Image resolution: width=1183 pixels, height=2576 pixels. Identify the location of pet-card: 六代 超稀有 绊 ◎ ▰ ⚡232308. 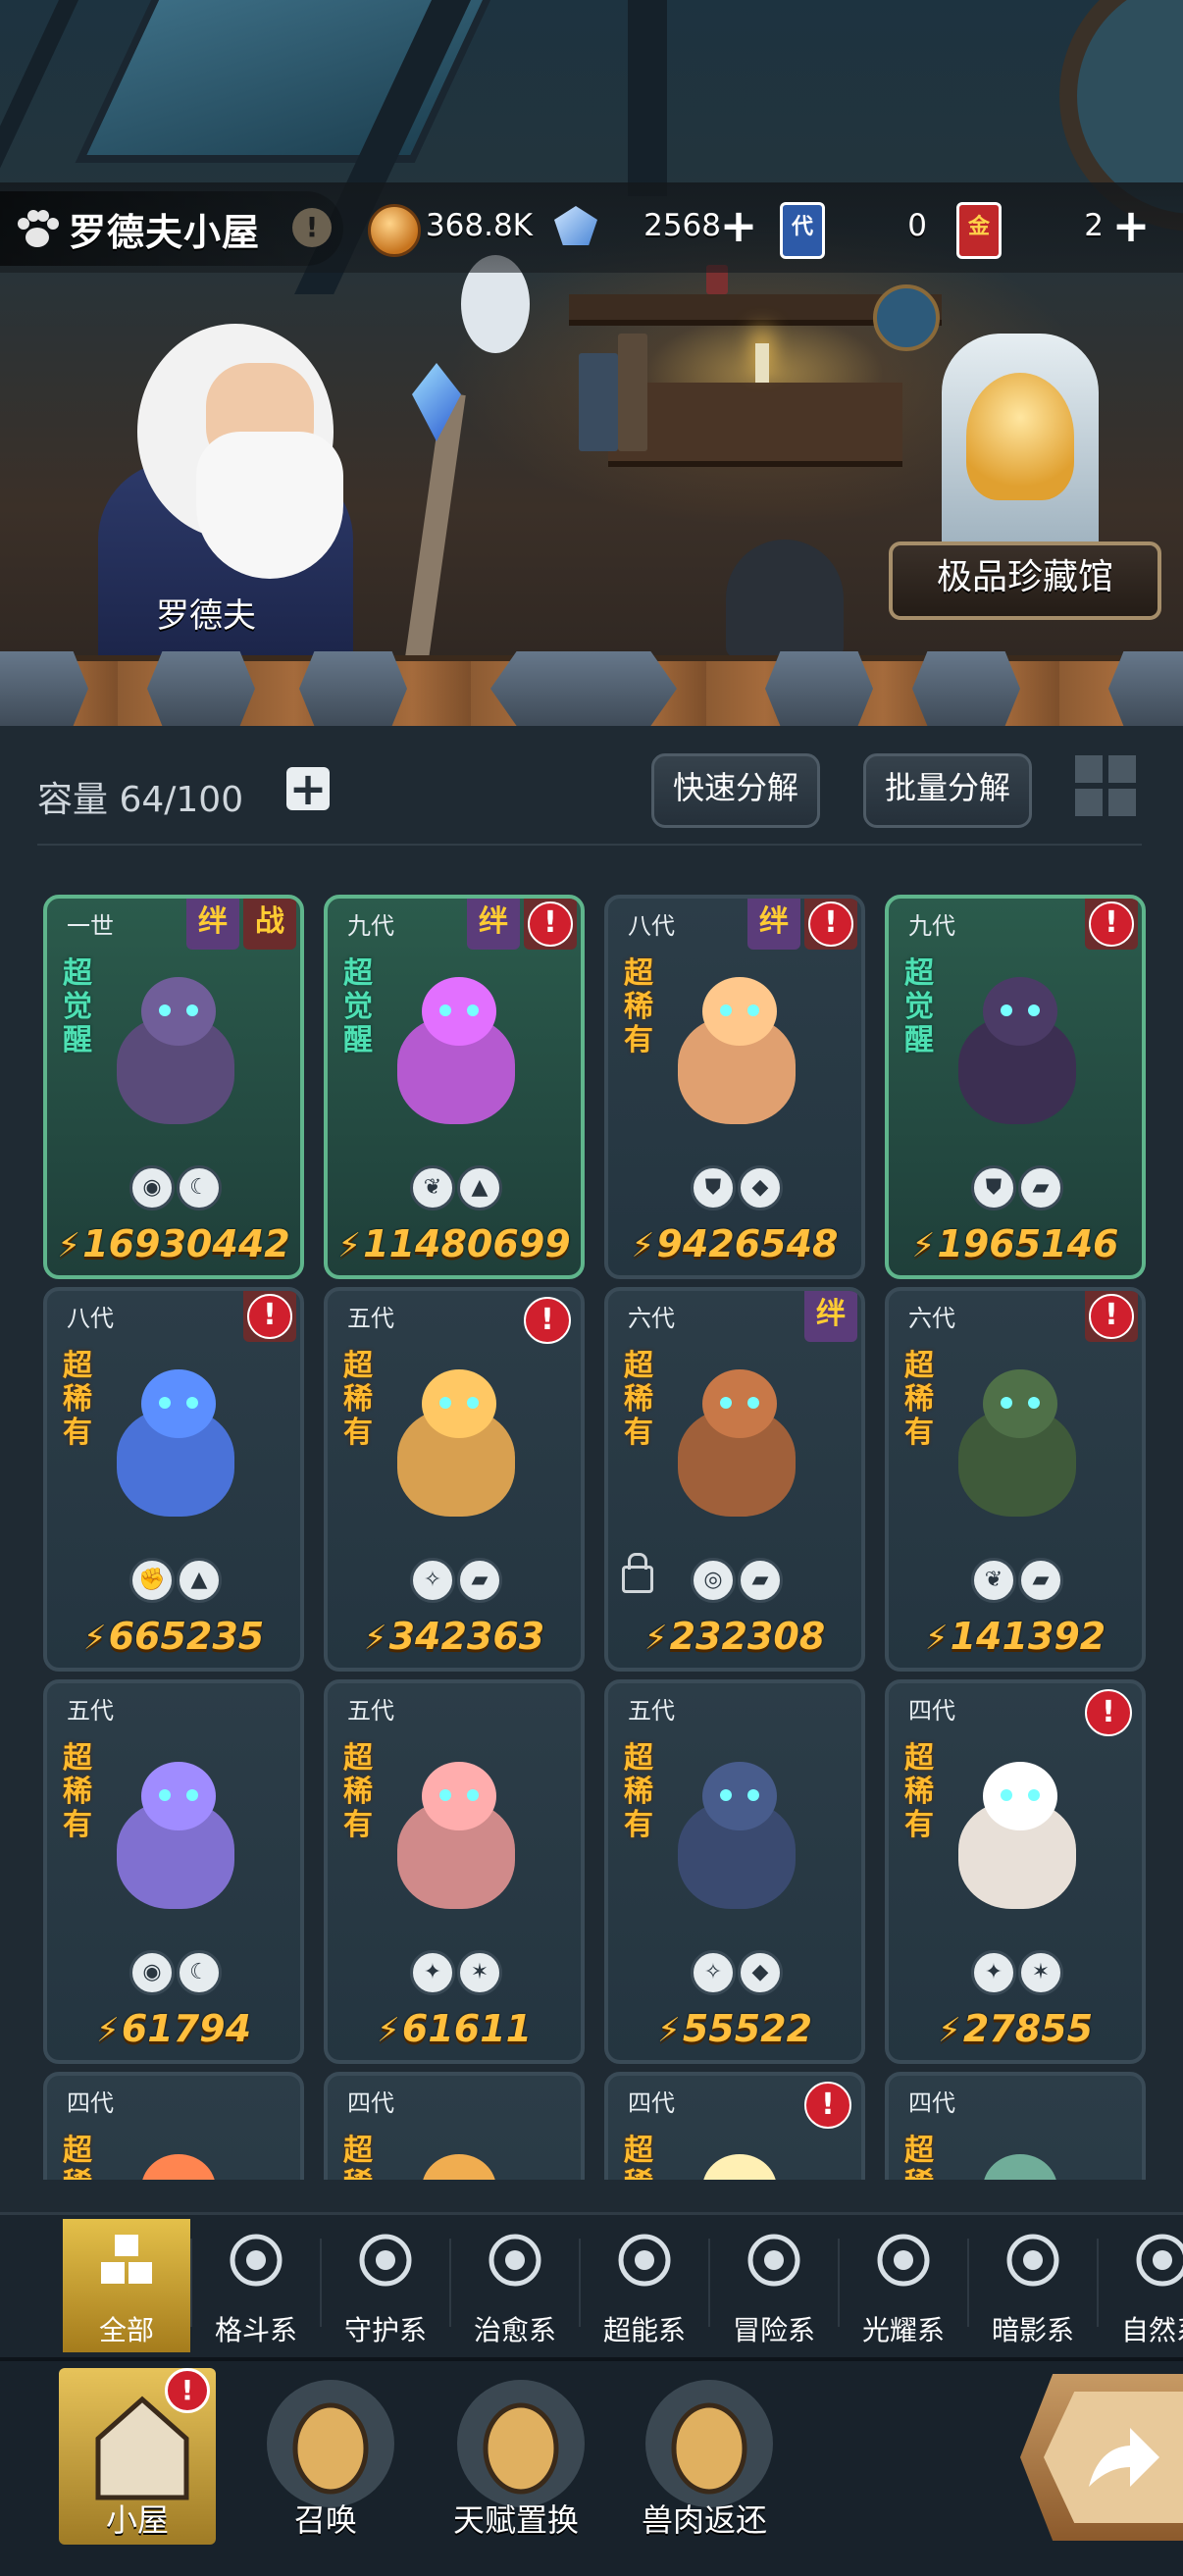
(734, 1479).